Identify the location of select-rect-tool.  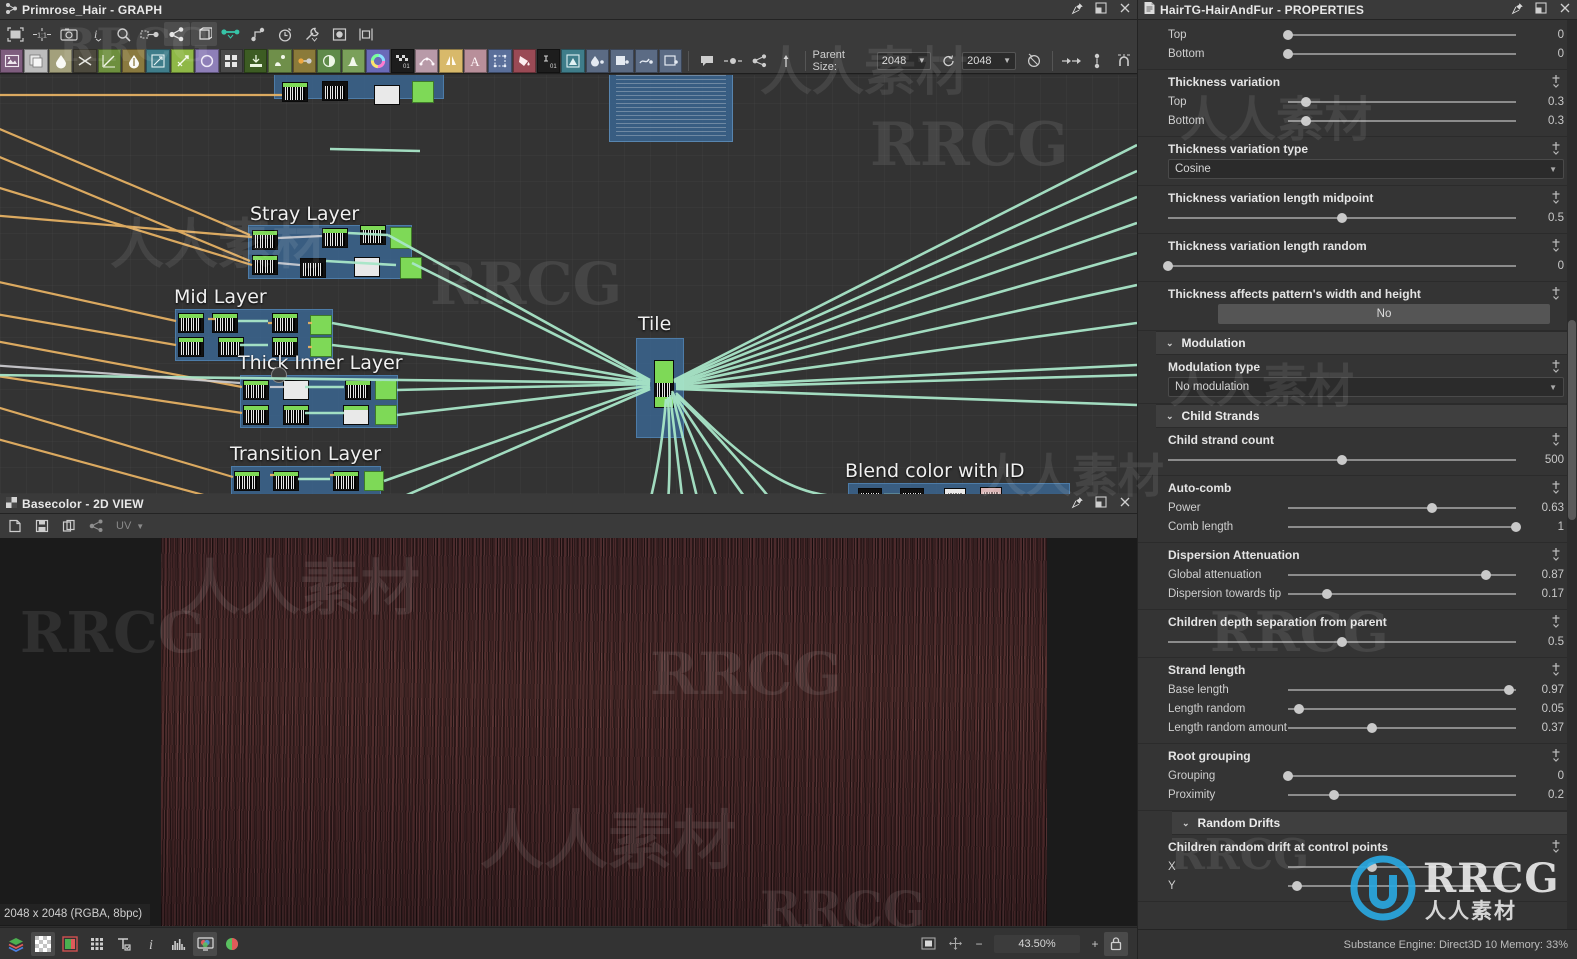
(15, 34).